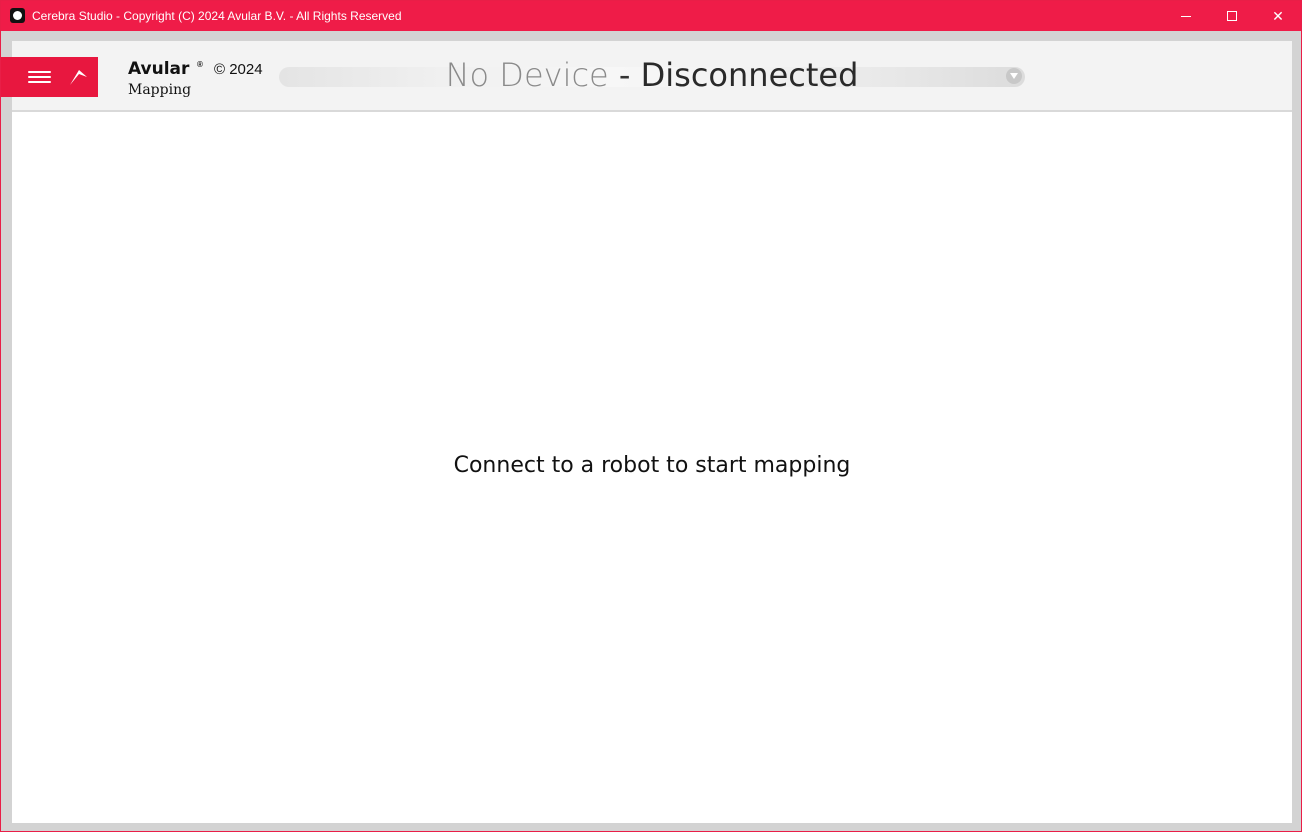 The width and height of the screenshot is (1302, 832). I want to click on close-icon: ✕, so click(1278, 16).